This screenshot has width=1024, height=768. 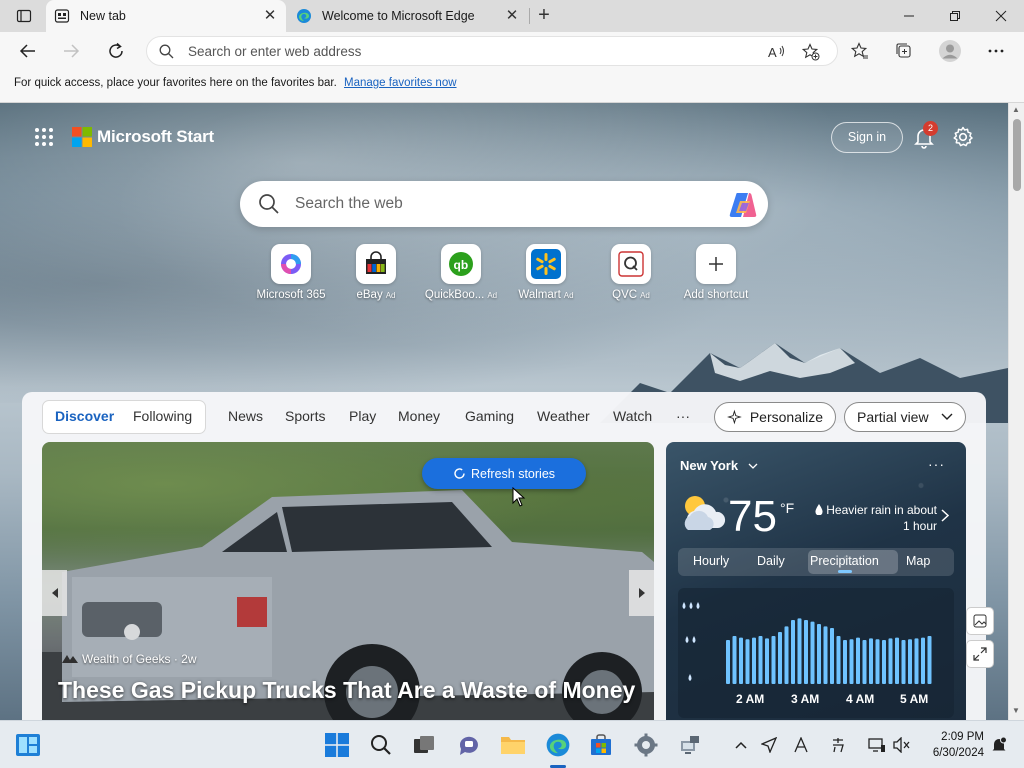 I want to click on collections-button, so click(x=904, y=51).